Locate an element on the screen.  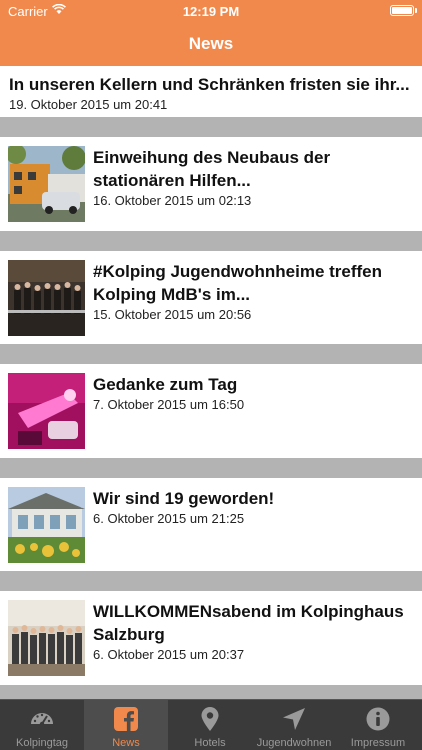
battery-tip-icon is located at coordinates (416, 10).